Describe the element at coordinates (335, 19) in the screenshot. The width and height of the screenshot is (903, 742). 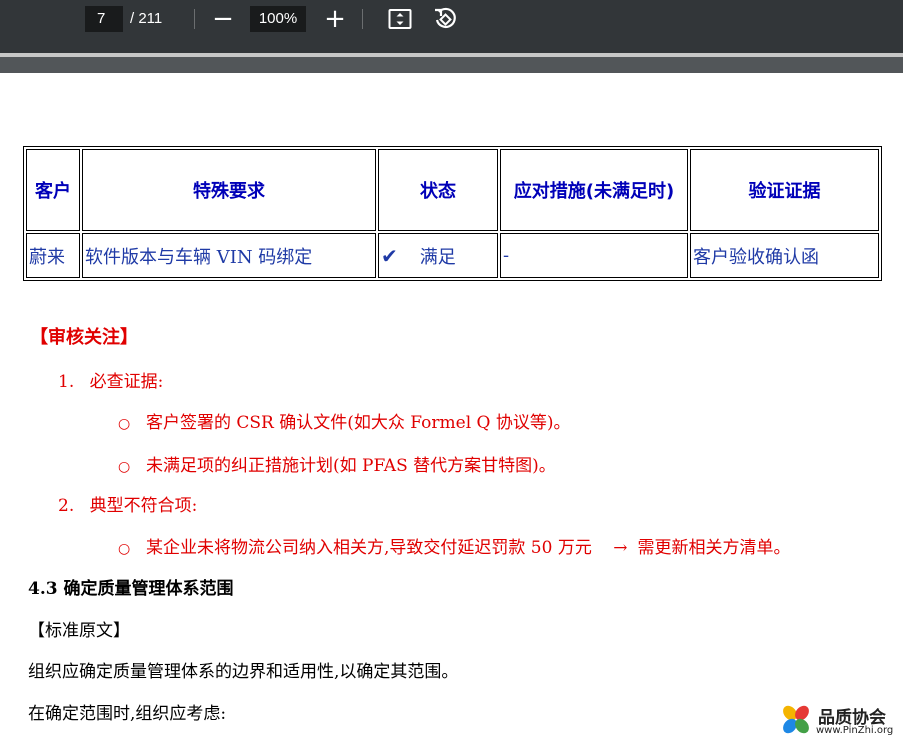
I see `zoom-in-button: +` at that location.